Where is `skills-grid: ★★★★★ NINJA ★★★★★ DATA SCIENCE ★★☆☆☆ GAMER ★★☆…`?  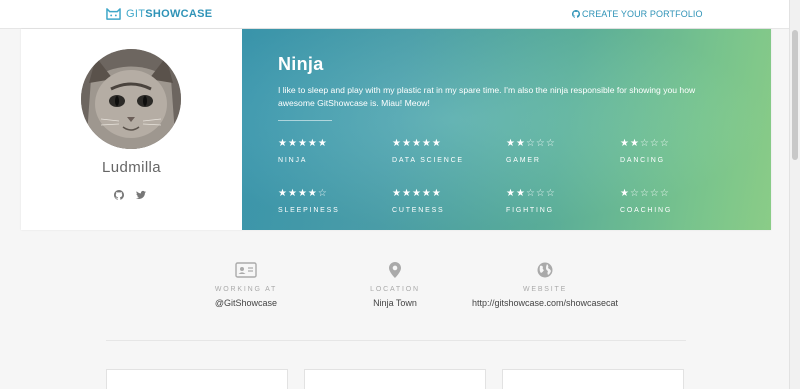 skills-grid: ★★★★★ NINJA ★★★★★ DATA SCIENCE ★★☆☆☆ GAMER ★★☆… is located at coordinates (508, 184).